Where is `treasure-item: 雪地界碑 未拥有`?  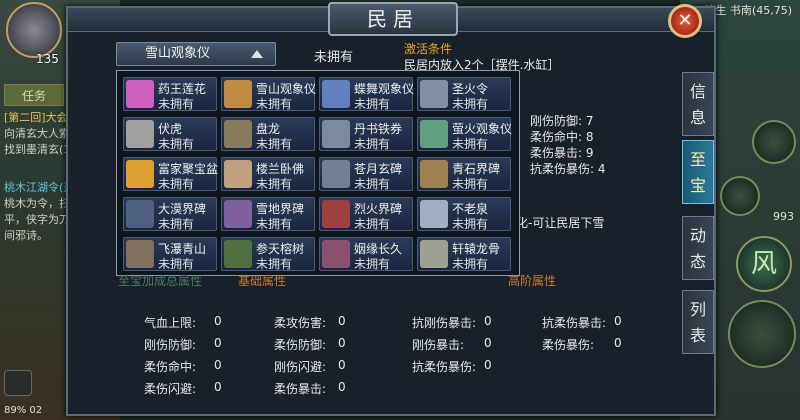 treasure-item: 雪地界碑 未拥有 is located at coordinates (268, 214).